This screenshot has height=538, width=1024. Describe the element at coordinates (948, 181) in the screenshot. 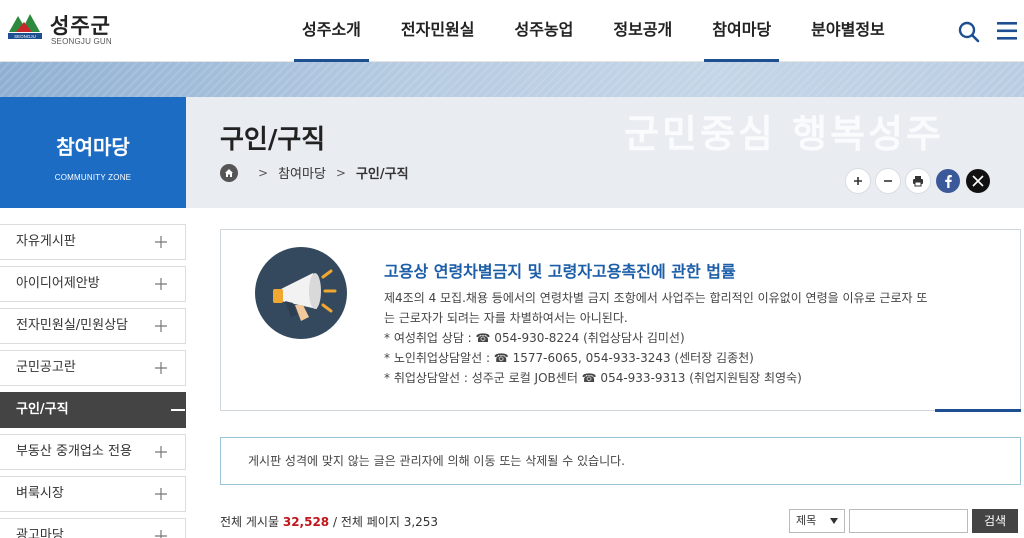

I see `facebook-icon` at that location.